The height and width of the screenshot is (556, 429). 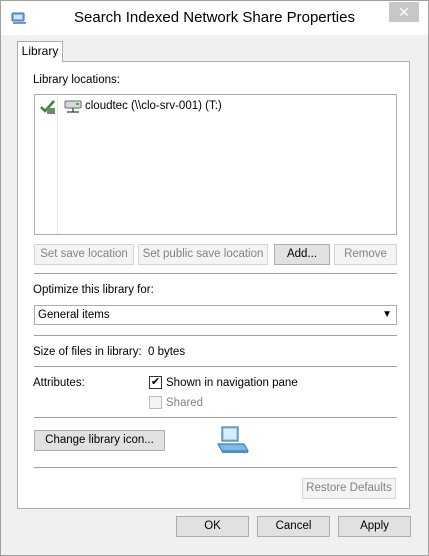 I want to click on list-item: cloudtec (\\clo-srv-001) (T:), so click(x=188, y=107).